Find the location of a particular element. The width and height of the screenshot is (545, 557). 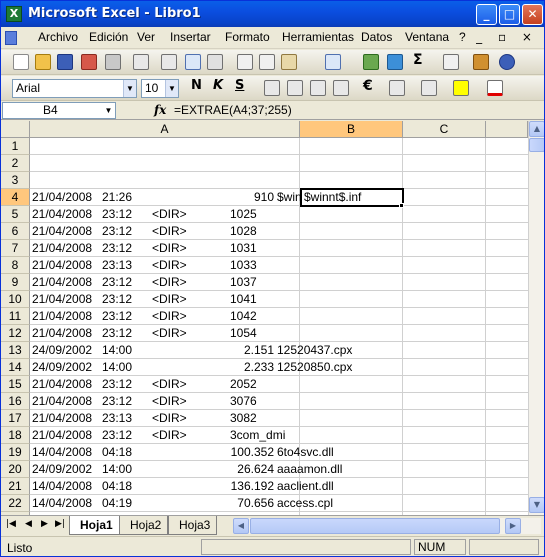

table-row: 14/04/2008 04:18 100.352 6to4svc.dll is located at coordinates (279, 452).